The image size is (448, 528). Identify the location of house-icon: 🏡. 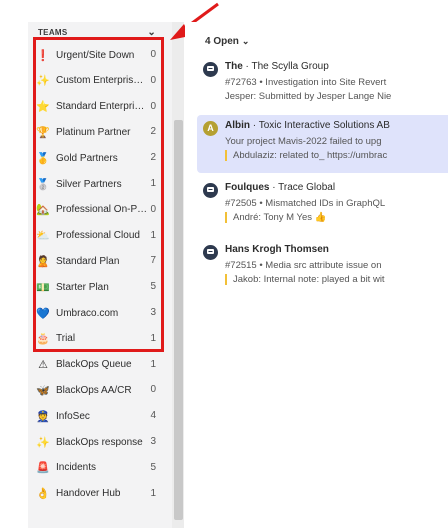
(43, 210).